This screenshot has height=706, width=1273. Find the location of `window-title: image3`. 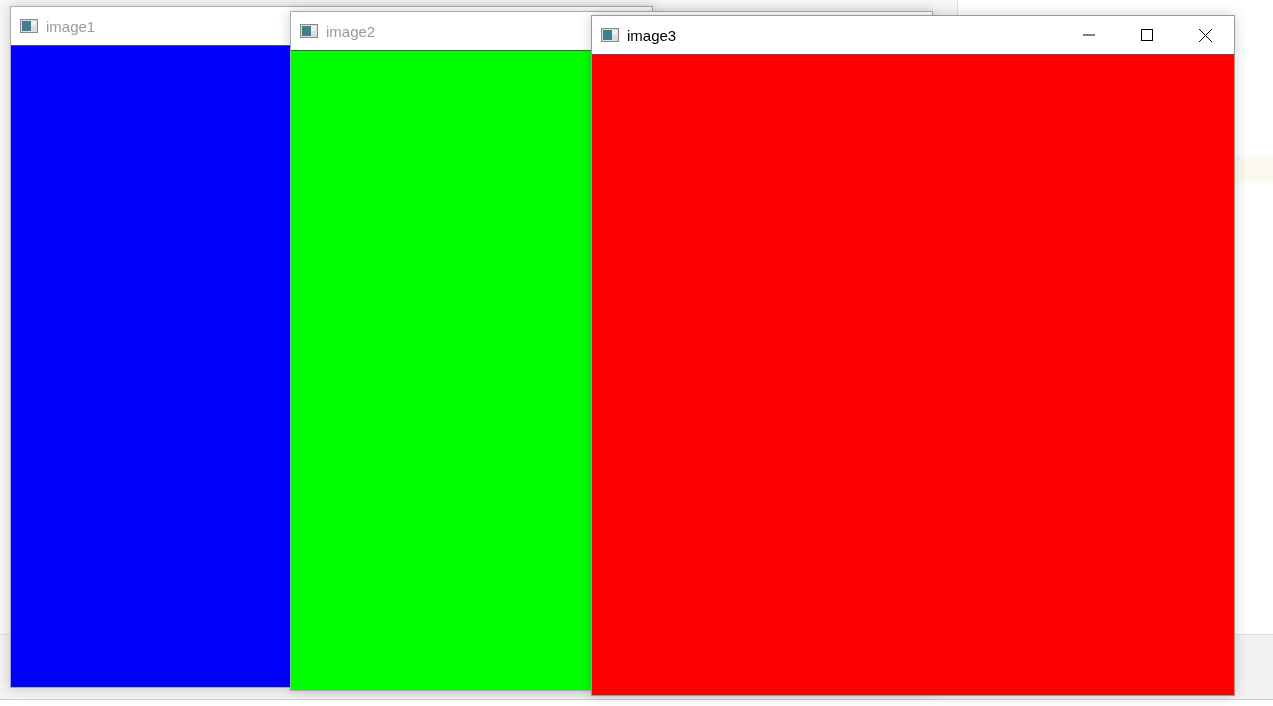

window-title: image3 is located at coordinates (652, 35).